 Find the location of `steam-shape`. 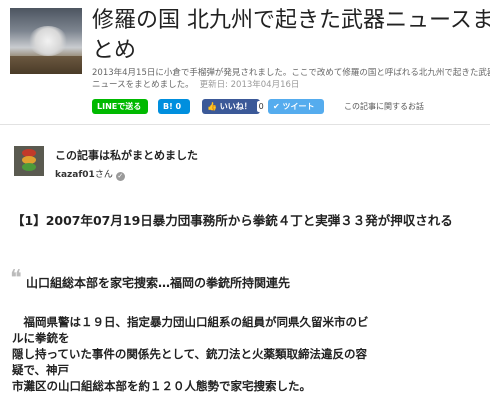

steam-shape is located at coordinates (48, 41).